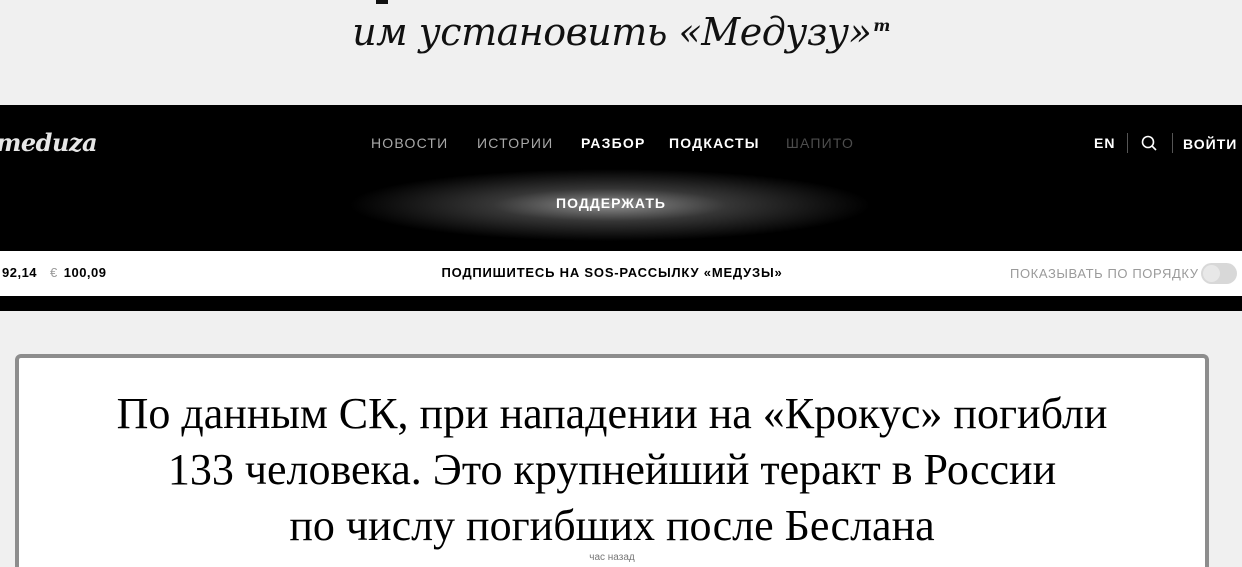 The image size is (1242, 567). What do you see at coordinates (820, 143) in the screenshot?
I see `nav-shapito: ШАПИТО` at bounding box center [820, 143].